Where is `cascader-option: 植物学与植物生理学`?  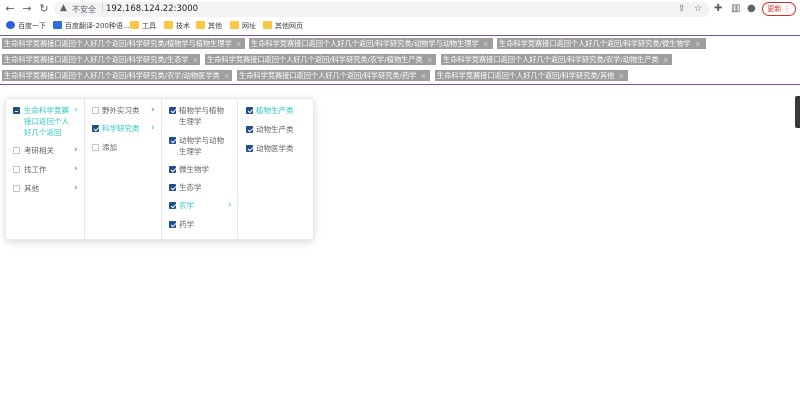
cascader-option: 植物学与植物生理学 is located at coordinates (199, 116).